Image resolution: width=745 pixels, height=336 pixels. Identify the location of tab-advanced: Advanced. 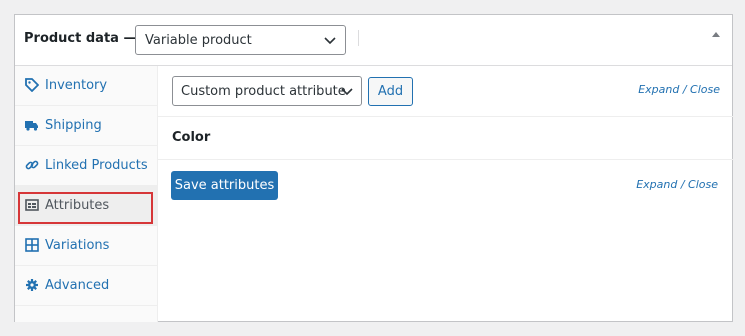
(86, 286).